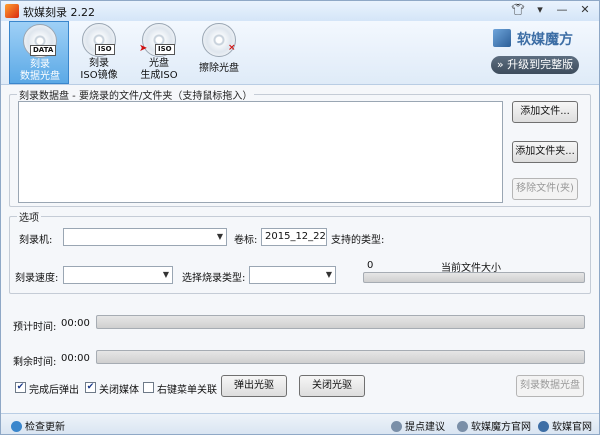 The width and height of the screenshot is (600, 435). I want to click on tool-label-line2: ISO镜像, so click(99, 75).